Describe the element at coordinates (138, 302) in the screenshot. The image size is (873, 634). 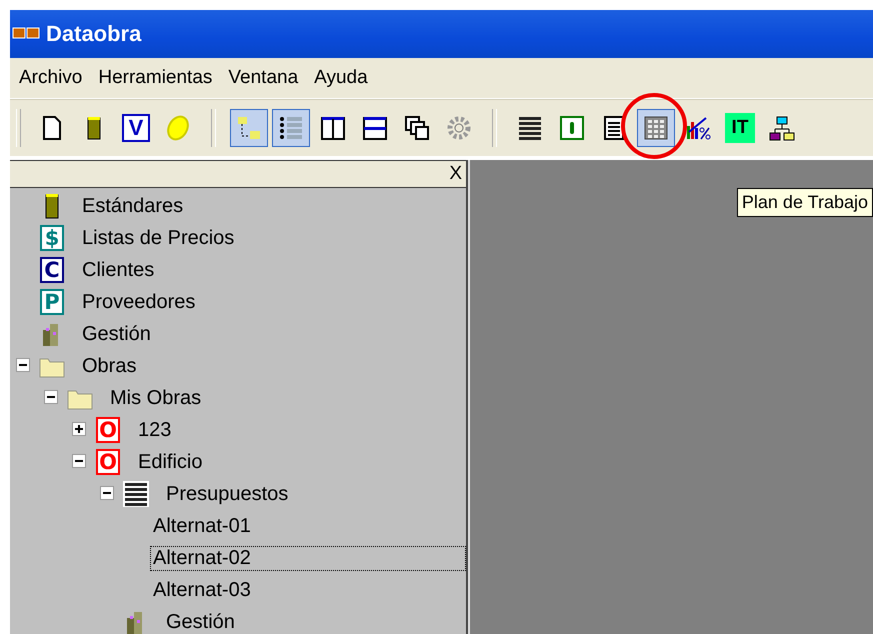
I see `tree-item: Proveedores` at that location.